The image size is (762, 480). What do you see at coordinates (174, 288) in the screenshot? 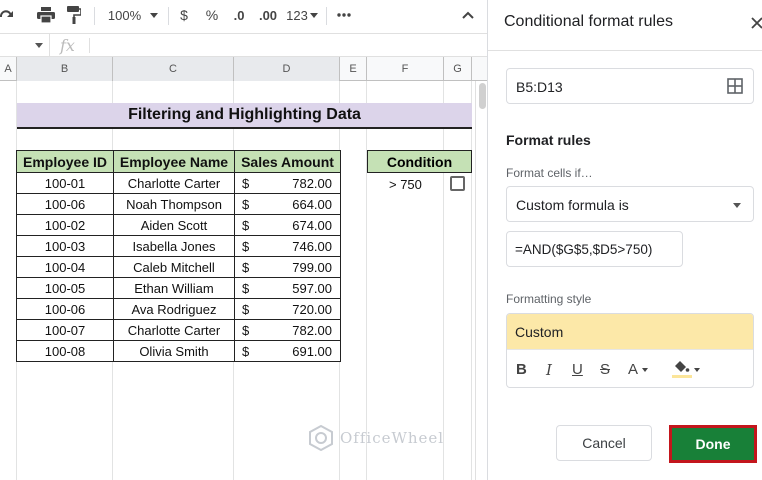
I see `employee-name-cell: Ethan William` at bounding box center [174, 288].